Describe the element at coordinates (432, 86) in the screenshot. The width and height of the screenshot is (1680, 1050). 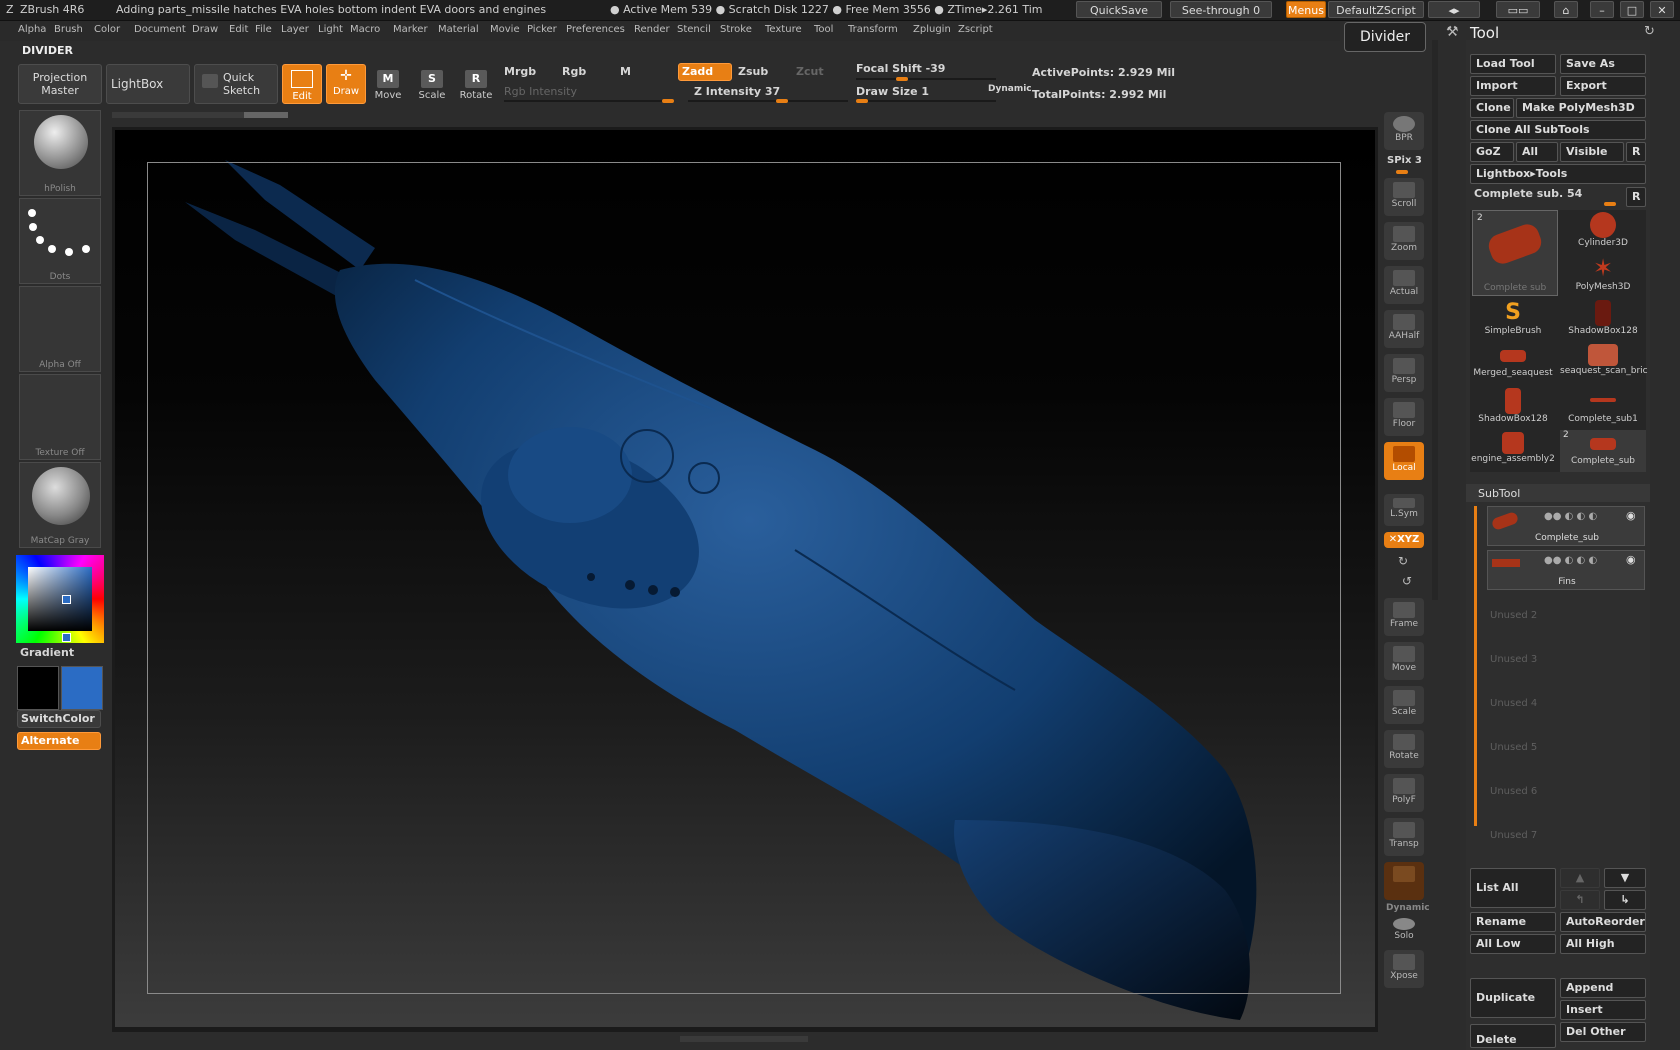
I see `scale-mode-button: S Scale` at that location.